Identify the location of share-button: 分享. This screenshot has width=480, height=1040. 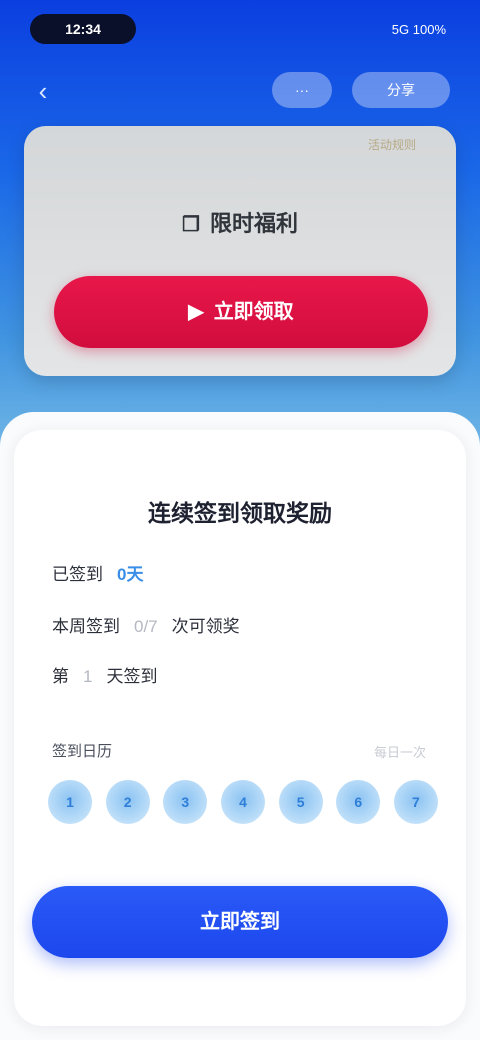
(401, 90).